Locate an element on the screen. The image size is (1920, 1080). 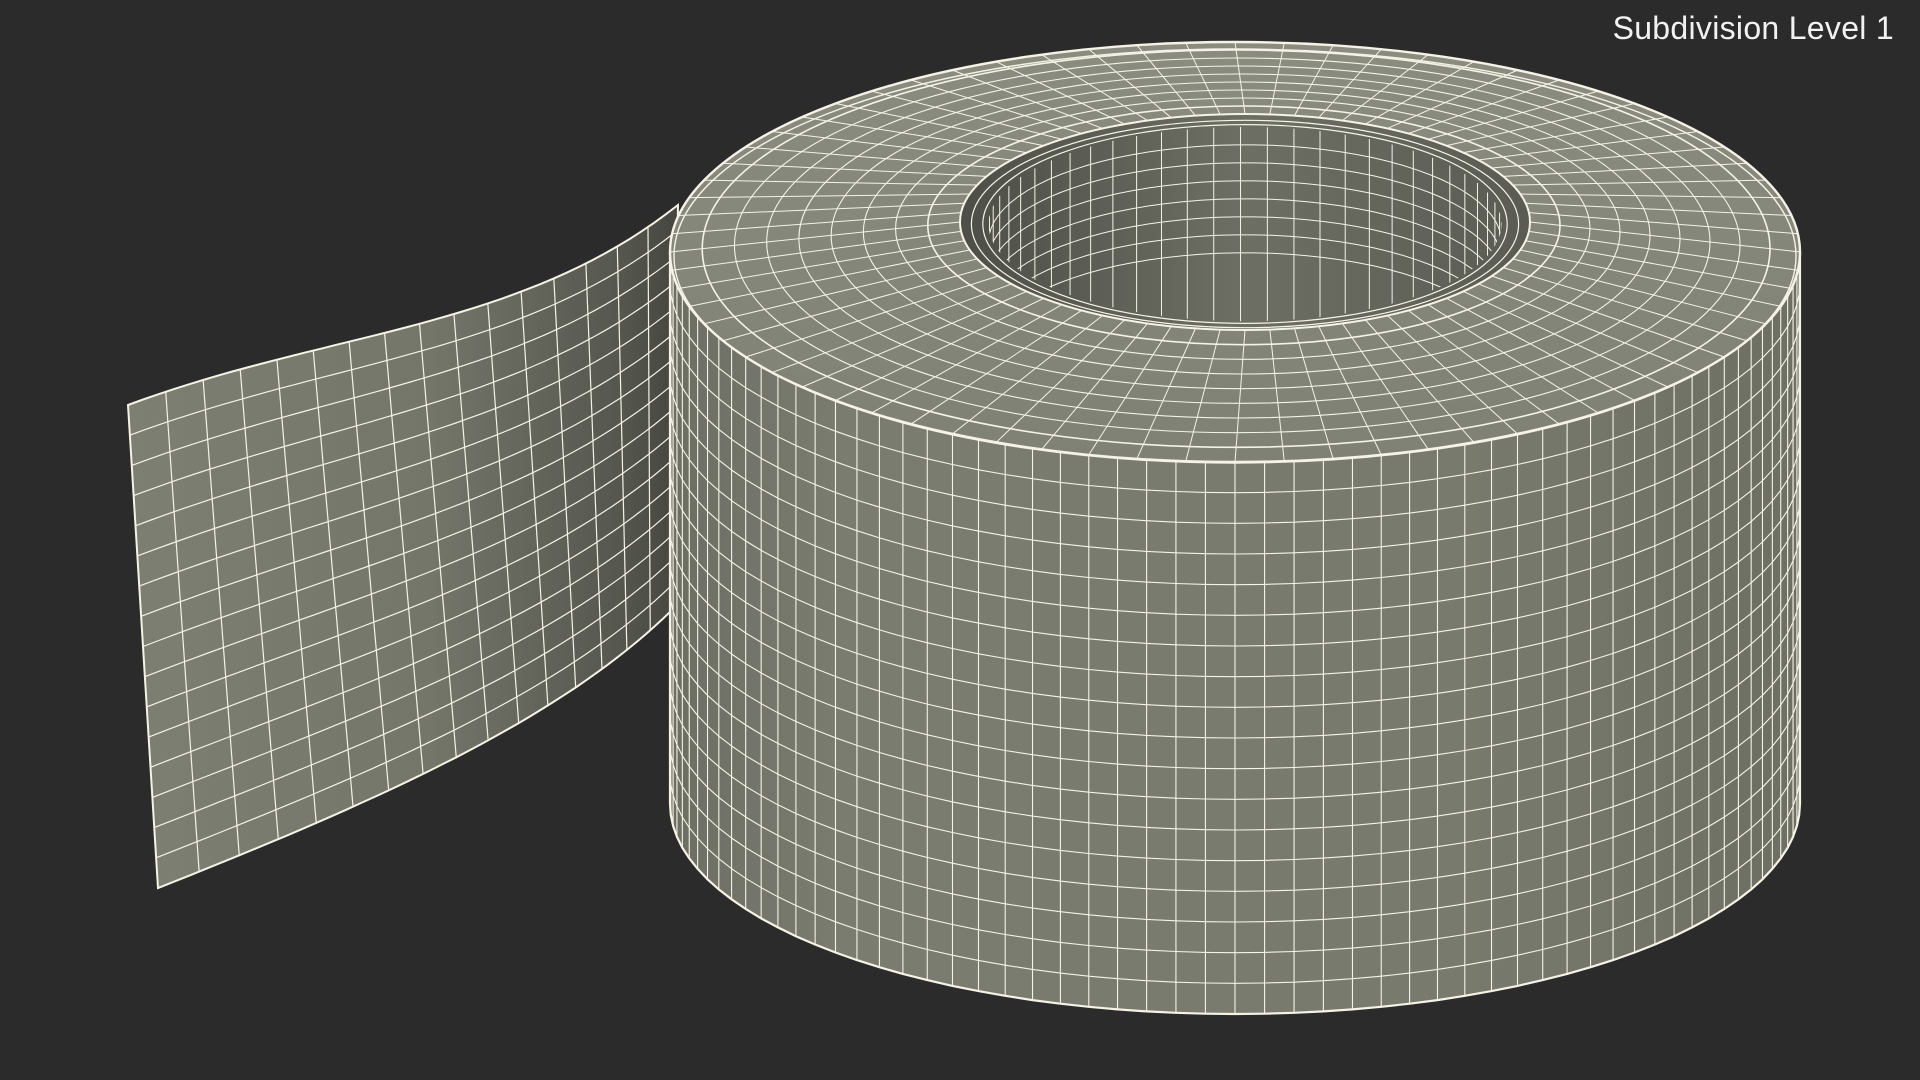
subdivision-level-label: Subdivision Level 1 is located at coordinates (1753, 28).